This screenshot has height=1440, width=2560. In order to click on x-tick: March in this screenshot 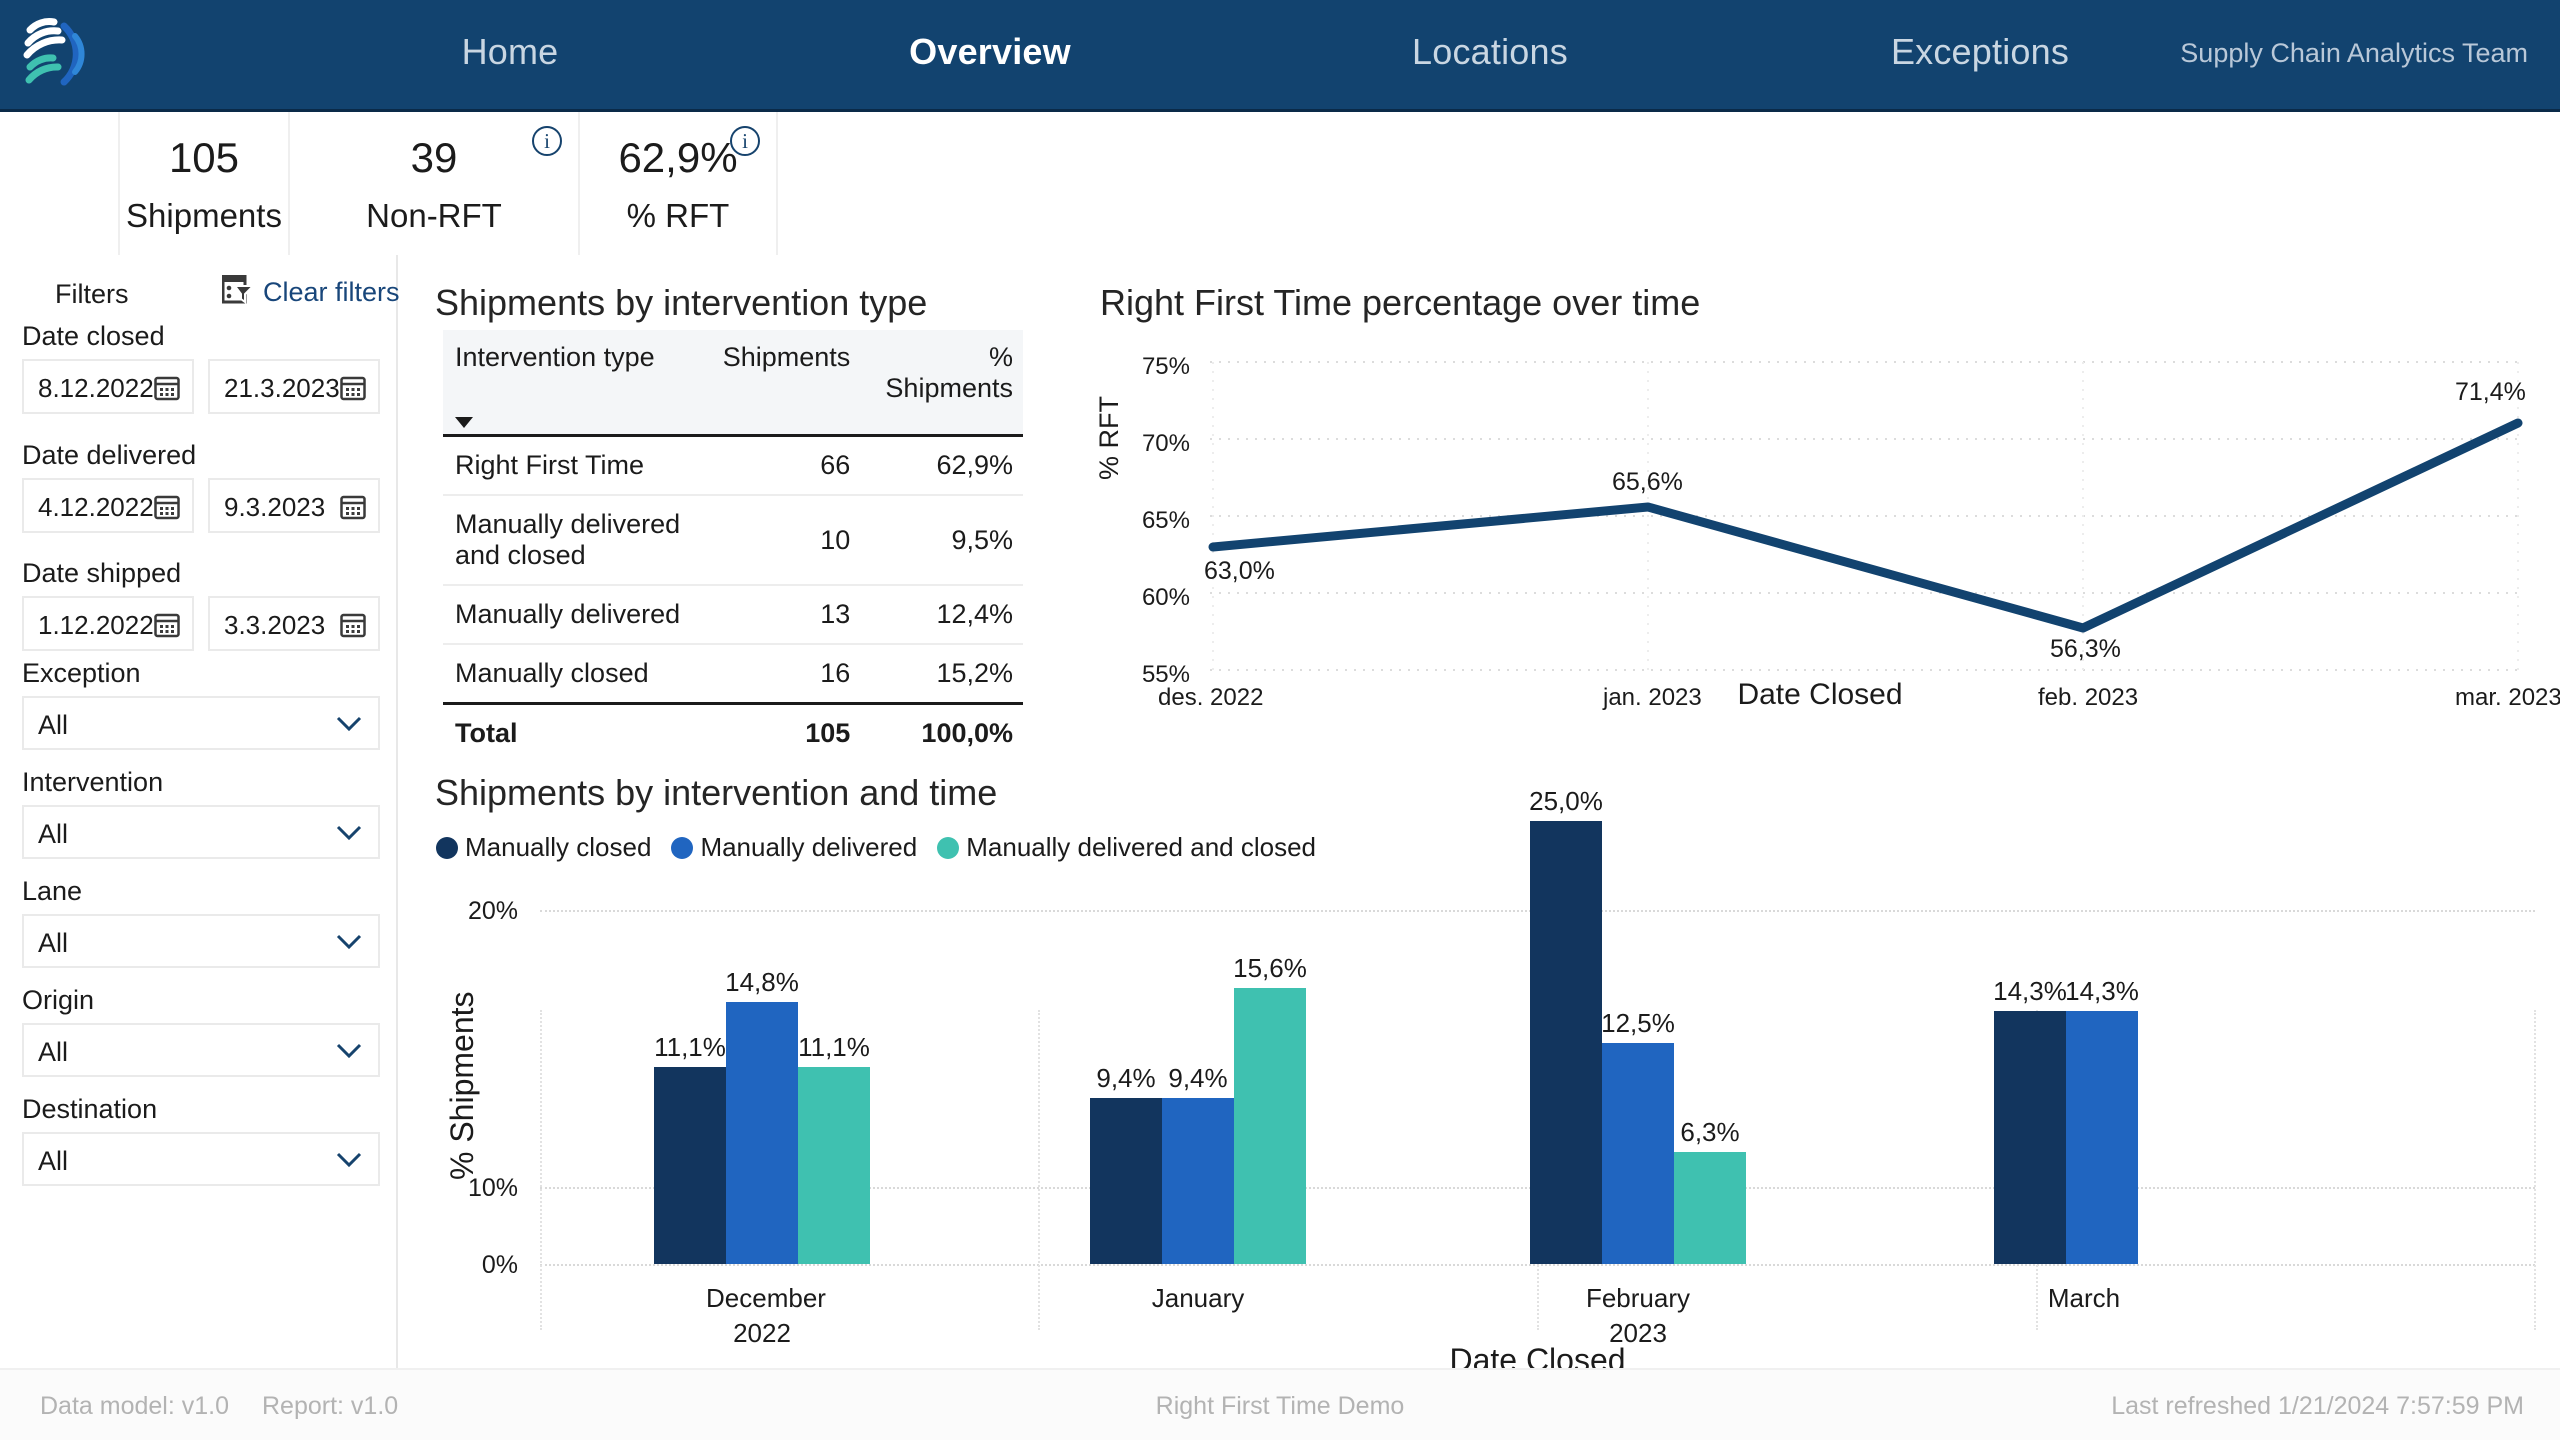, I will do `click(2084, 1298)`.